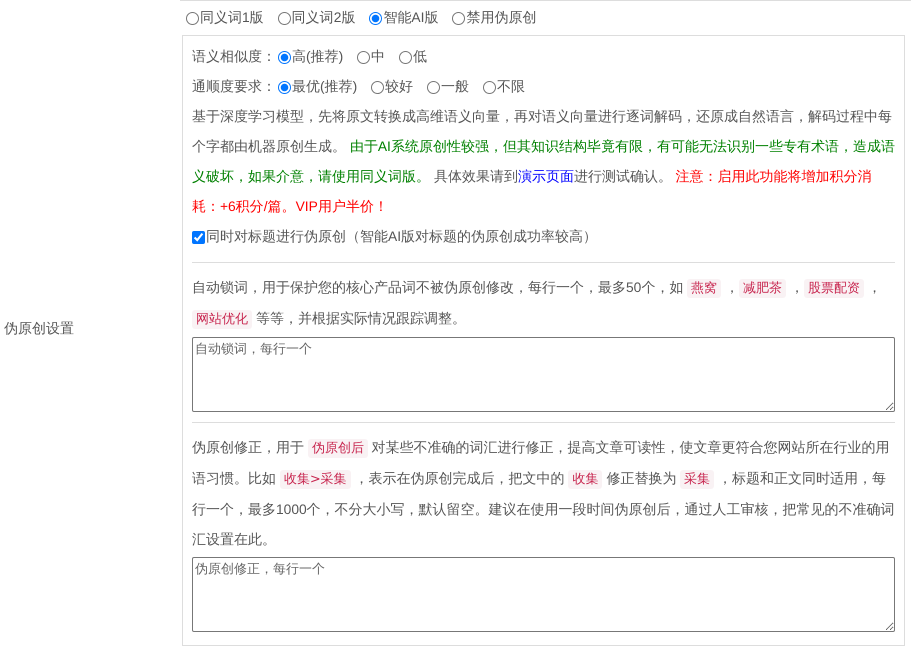 This screenshot has height=658, width=911. I want to click on lock-words-description: 自动锁词，用于保护您的核心产品词不被伪原创修改，每行一个，最多50个，如 燕窝 ， 减肥茶 ， 股票配资 ， 网站优化 等等，并根据实际情况跟踪调整。, so click(537, 304).